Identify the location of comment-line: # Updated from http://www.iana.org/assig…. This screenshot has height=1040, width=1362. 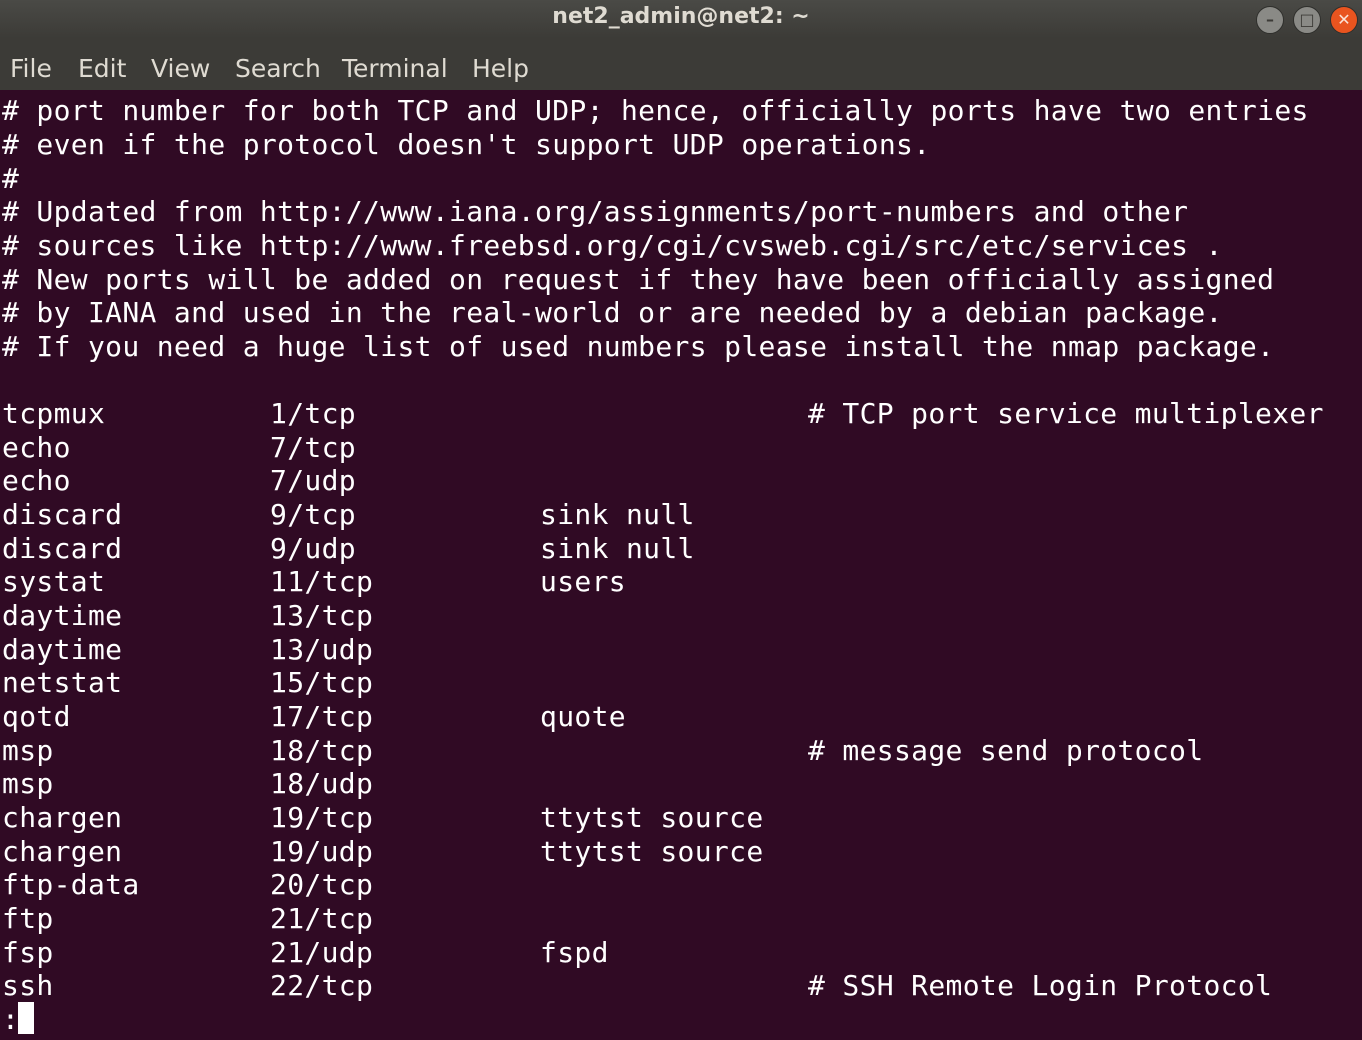
(595, 211).